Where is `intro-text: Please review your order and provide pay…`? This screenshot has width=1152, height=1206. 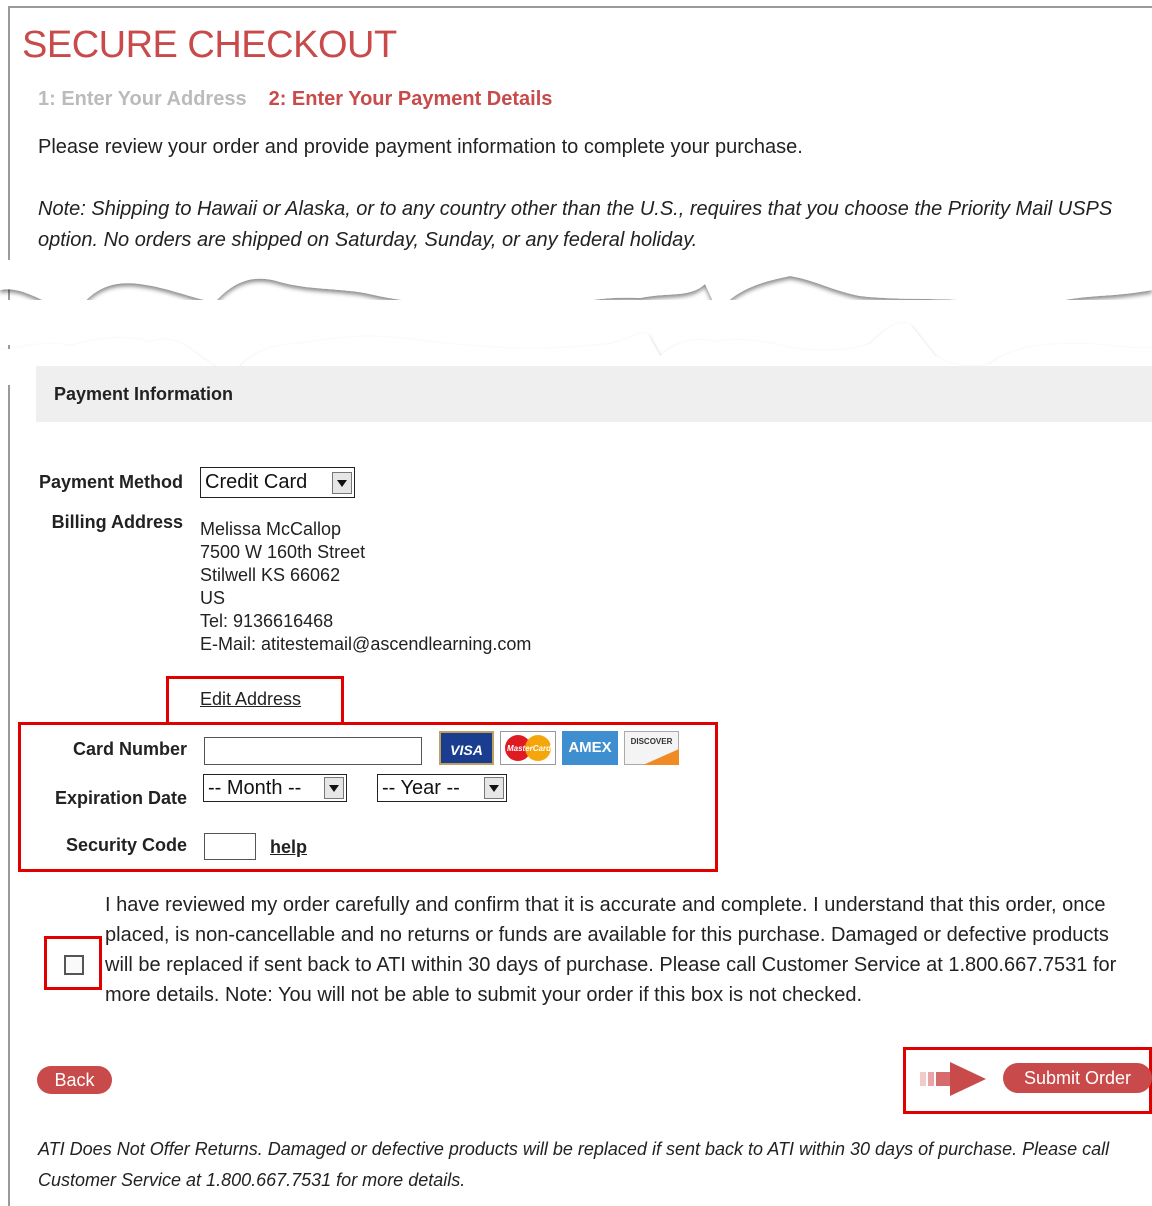 intro-text: Please review your order and provide pay… is located at coordinates (420, 147).